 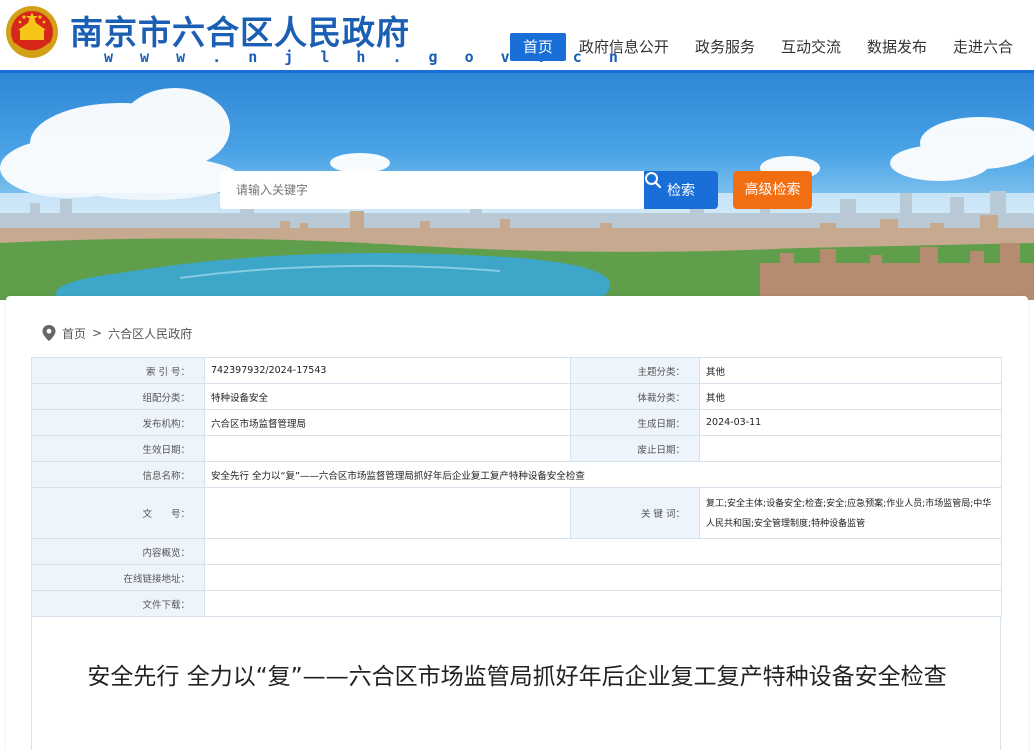 What do you see at coordinates (635, 513) in the screenshot?
I see `meta-key: 关 键 词：` at bounding box center [635, 513].